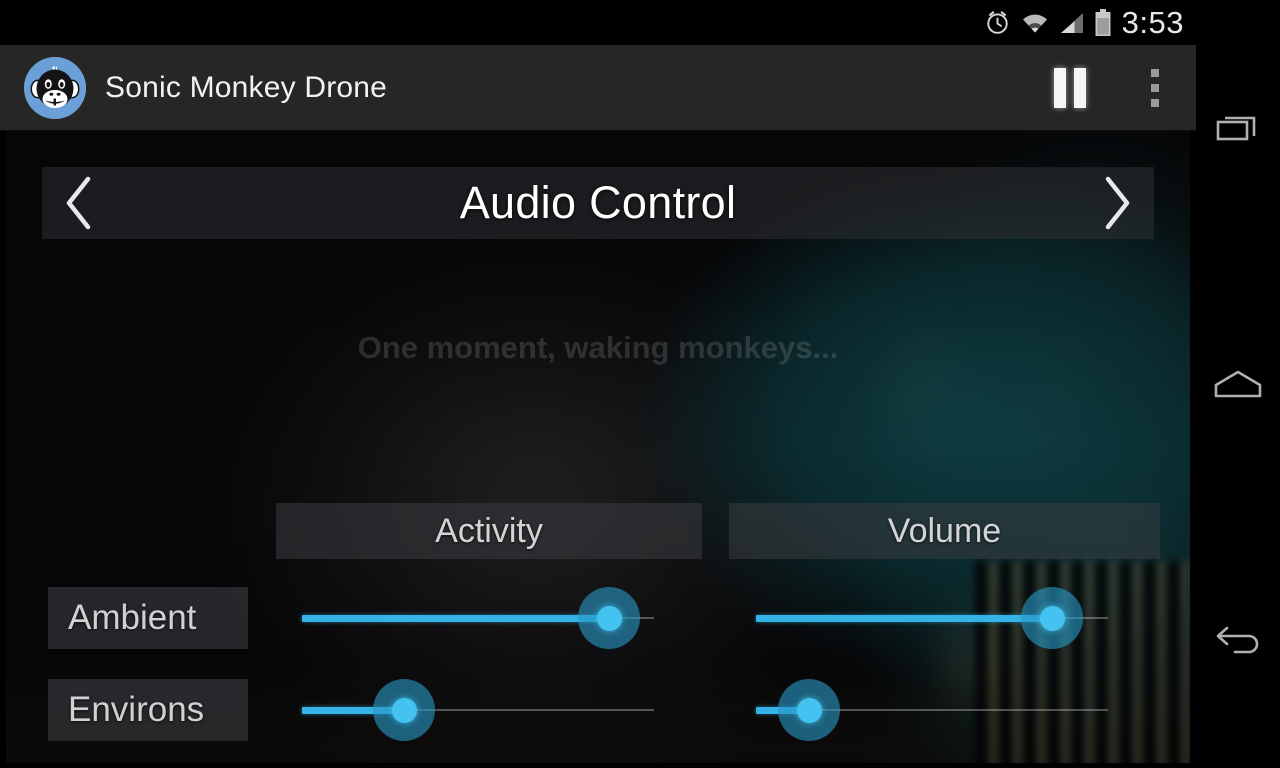  I want to click on action-bar-actions, so click(1111, 87).